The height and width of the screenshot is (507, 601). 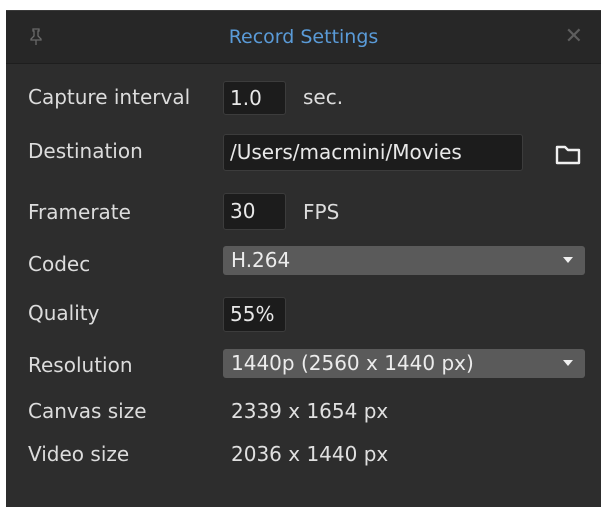 I want to click on framerate-label: Framerate, so click(x=79, y=212).